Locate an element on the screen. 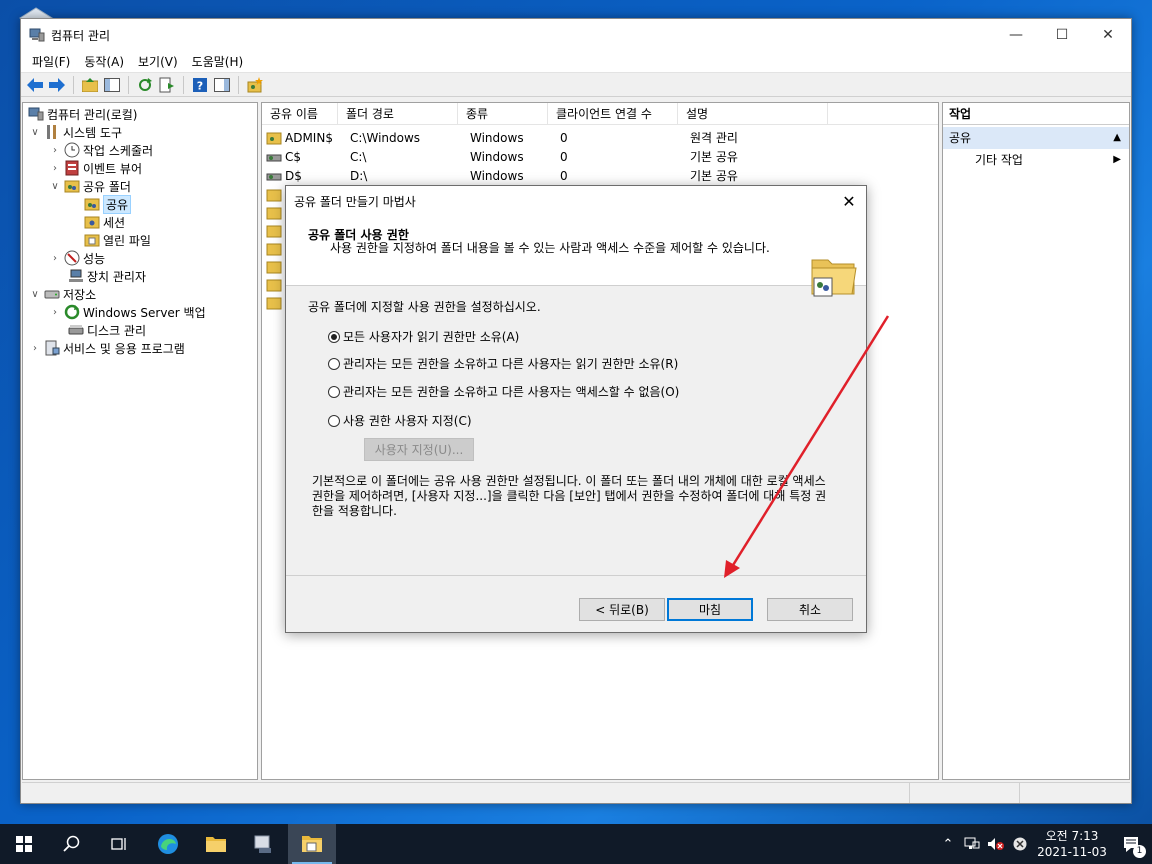 This screenshot has width=1152, height=864. network-icon is located at coordinates (972, 844).